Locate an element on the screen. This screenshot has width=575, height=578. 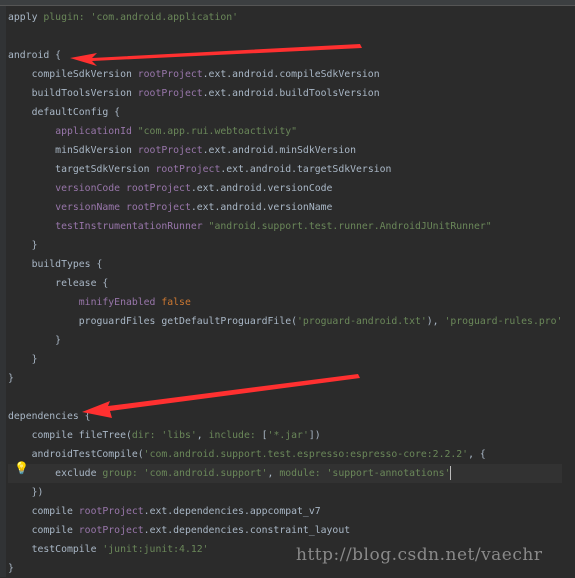
arrow-android is located at coordinates (216, 55).